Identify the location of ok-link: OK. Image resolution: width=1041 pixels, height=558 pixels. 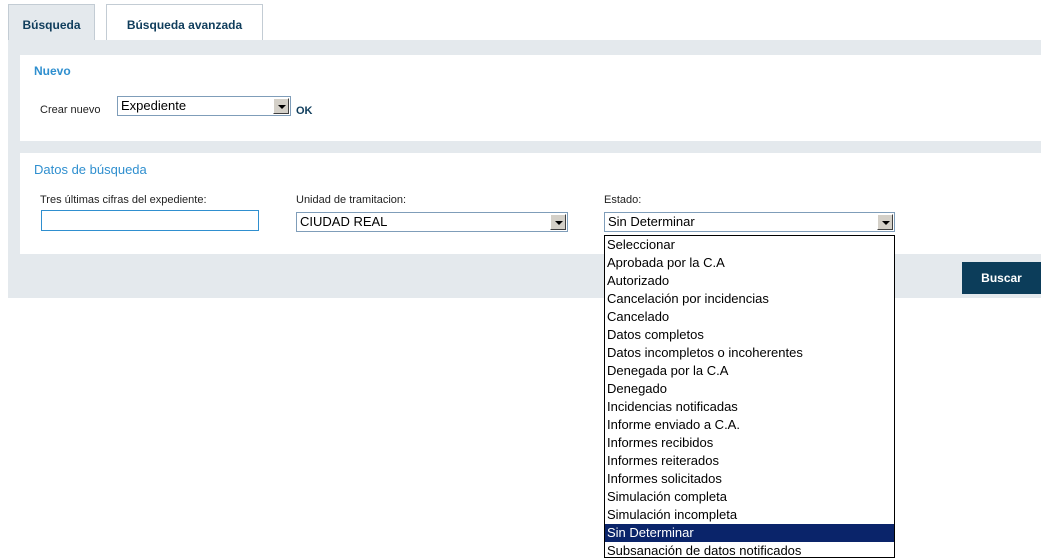
(304, 111).